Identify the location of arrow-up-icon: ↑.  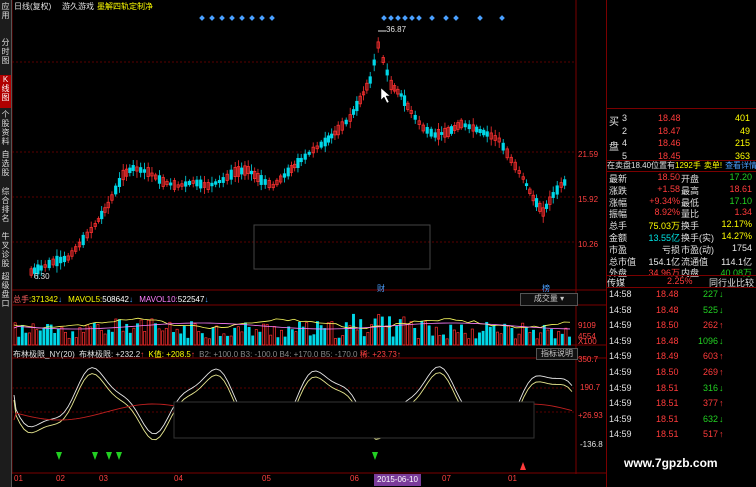
(192, 354).